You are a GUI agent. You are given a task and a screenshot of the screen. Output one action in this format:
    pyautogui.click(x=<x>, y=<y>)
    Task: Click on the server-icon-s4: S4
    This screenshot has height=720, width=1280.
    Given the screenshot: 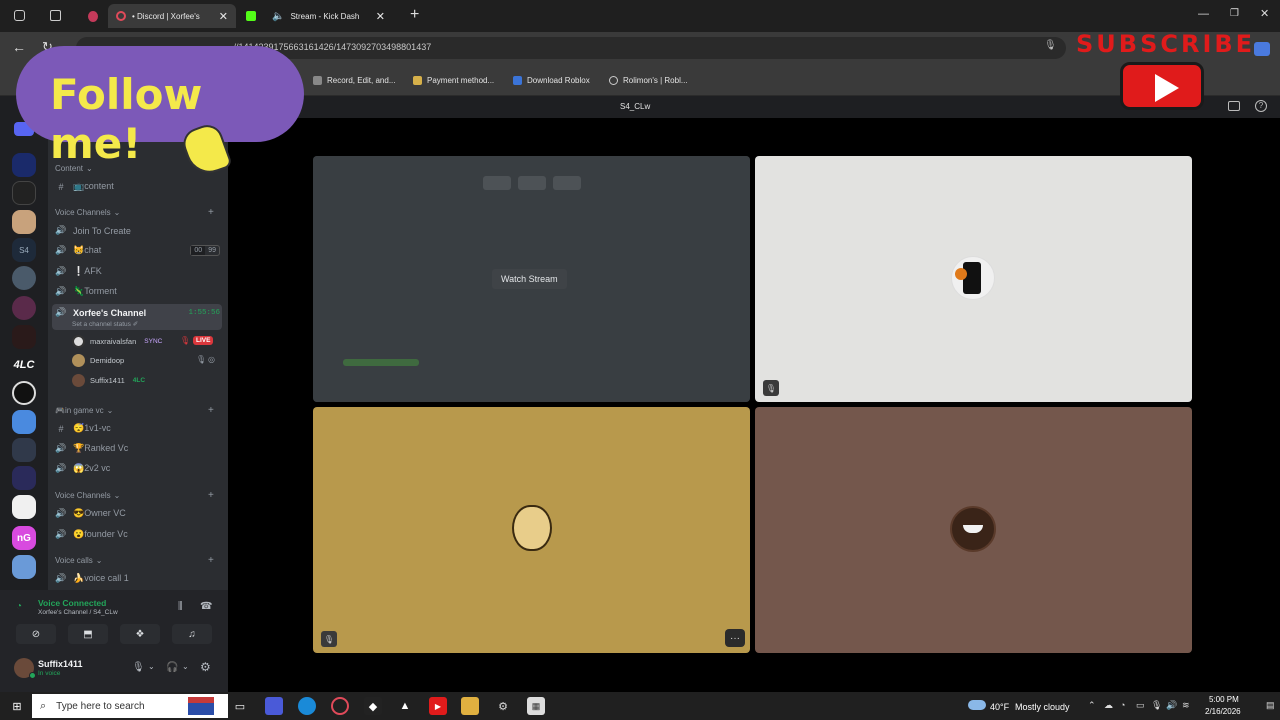 What is the action you would take?
    pyautogui.click(x=24, y=250)
    